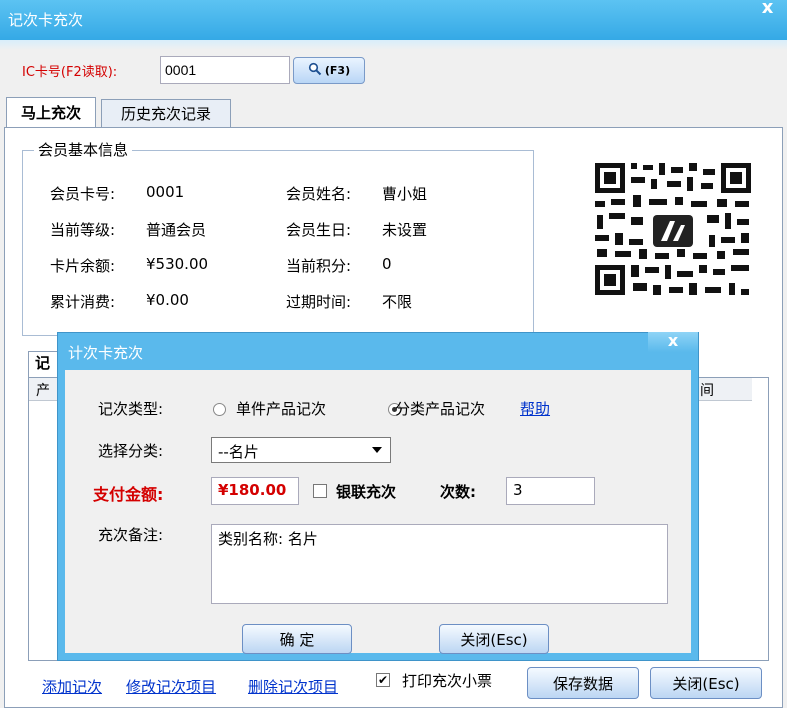 Image resolution: width=787 pixels, height=708 pixels. I want to click on type-category-label: 分类产品记次, so click(440, 409).